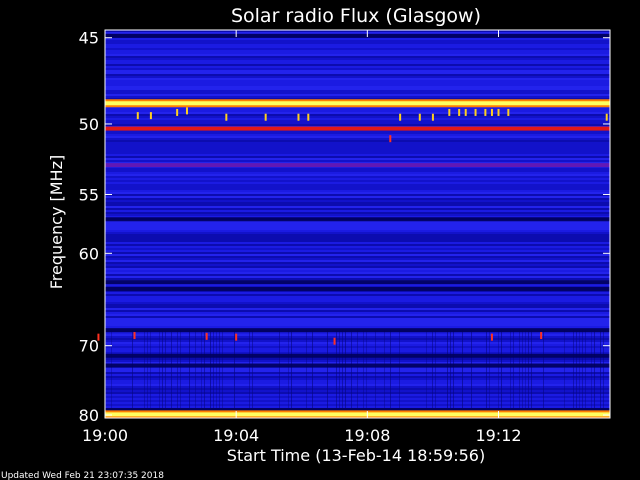 This screenshot has width=640, height=480. What do you see at coordinates (89, 253) in the screenshot?
I see `y-tick-label: 60` at bounding box center [89, 253].